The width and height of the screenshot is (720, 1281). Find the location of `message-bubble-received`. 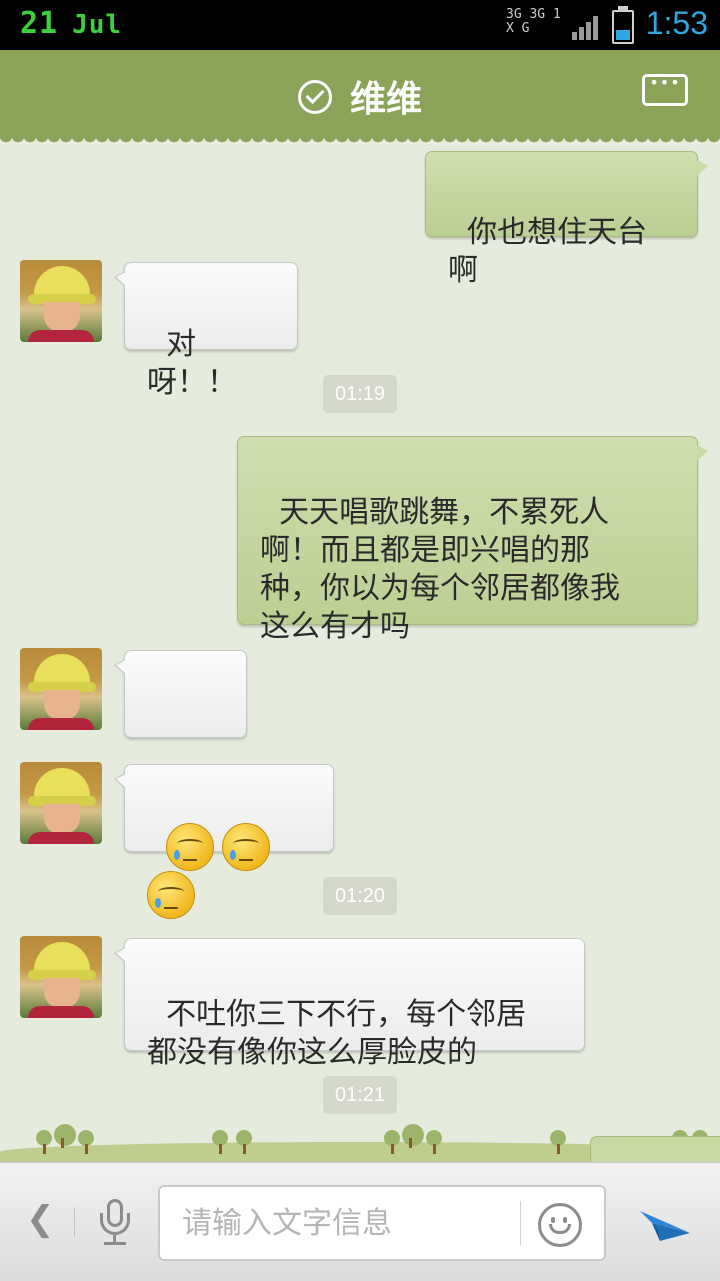

message-bubble-received is located at coordinates (224, 841).